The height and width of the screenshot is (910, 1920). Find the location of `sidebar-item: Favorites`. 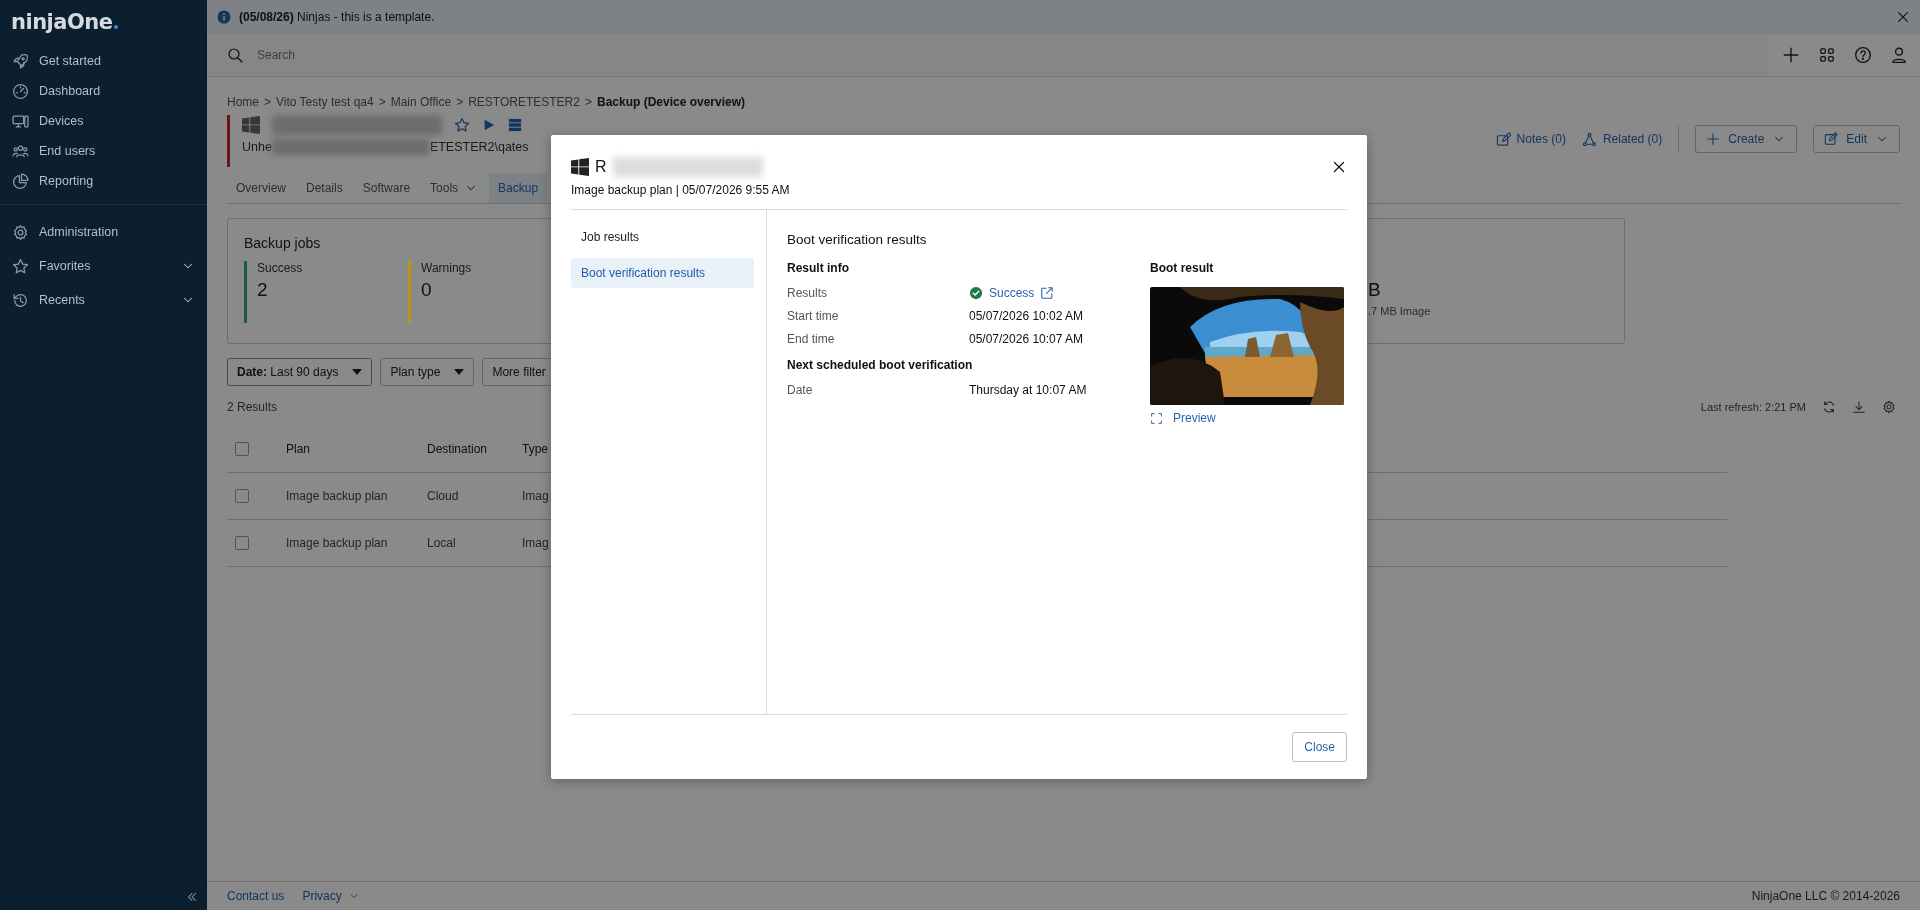

sidebar-item: Favorites is located at coordinates (103, 266).